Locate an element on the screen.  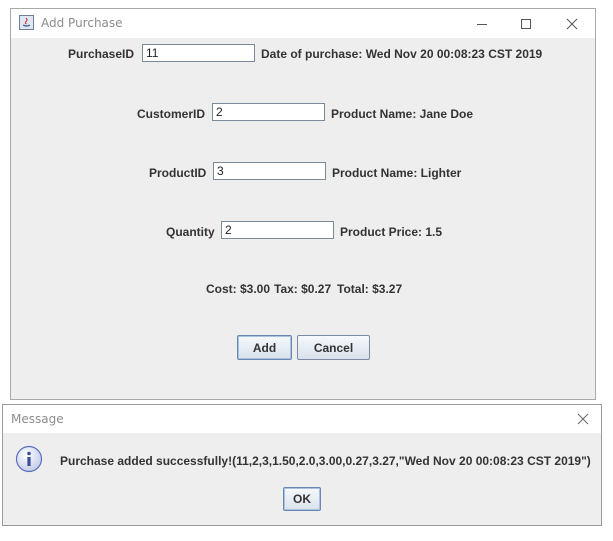
product-name-label: Product Name: Lighter is located at coordinates (397, 173).